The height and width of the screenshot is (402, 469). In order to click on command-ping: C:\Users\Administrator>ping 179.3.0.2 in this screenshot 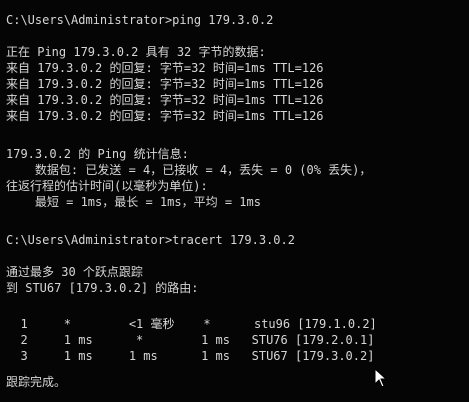, I will do `click(140, 20)`.